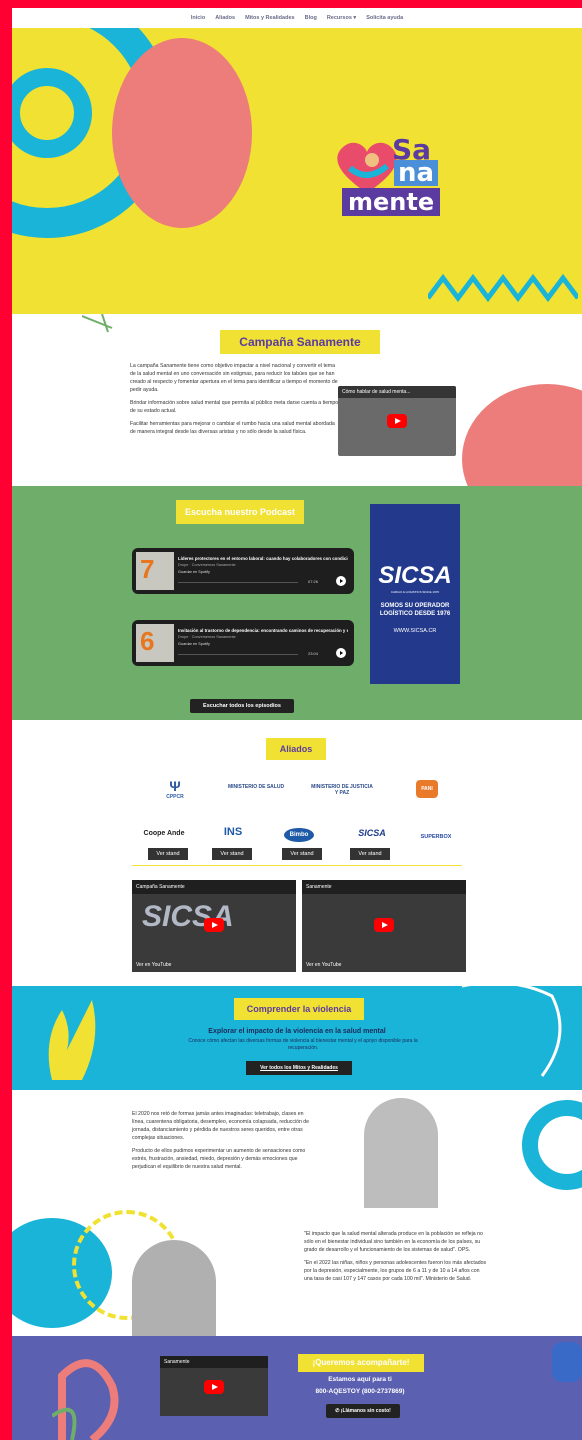  Describe the element at coordinates (174, 1288) in the screenshot. I see `man-photo` at that location.